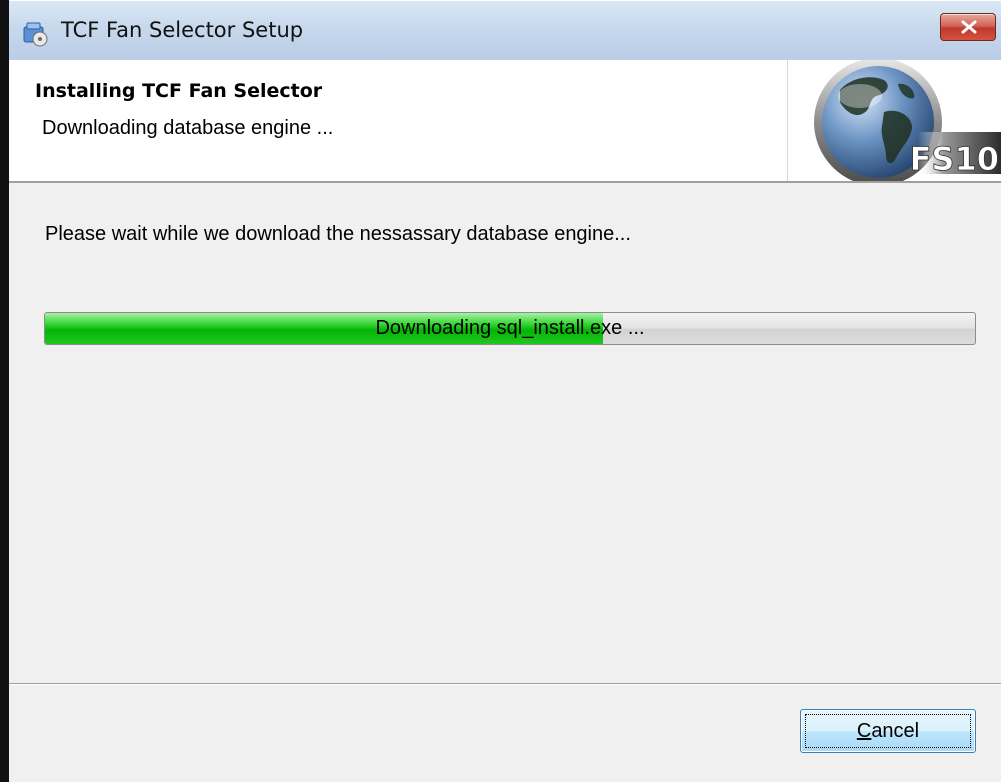 The height and width of the screenshot is (782, 1001). Describe the element at coordinates (179, 91) in the screenshot. I see `page-title: Installing TCF Fan Selector` at that location.